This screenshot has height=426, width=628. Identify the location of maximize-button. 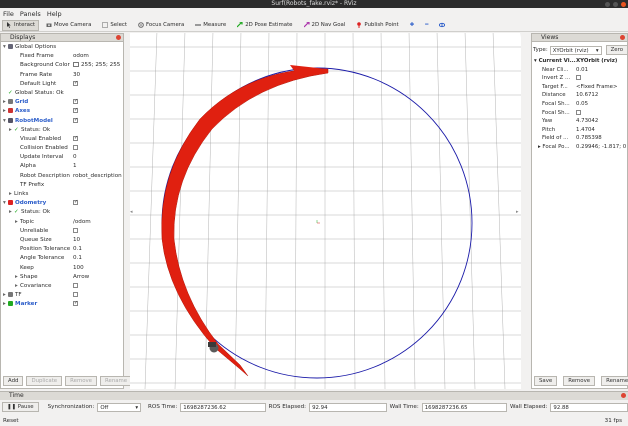
(615, 4).